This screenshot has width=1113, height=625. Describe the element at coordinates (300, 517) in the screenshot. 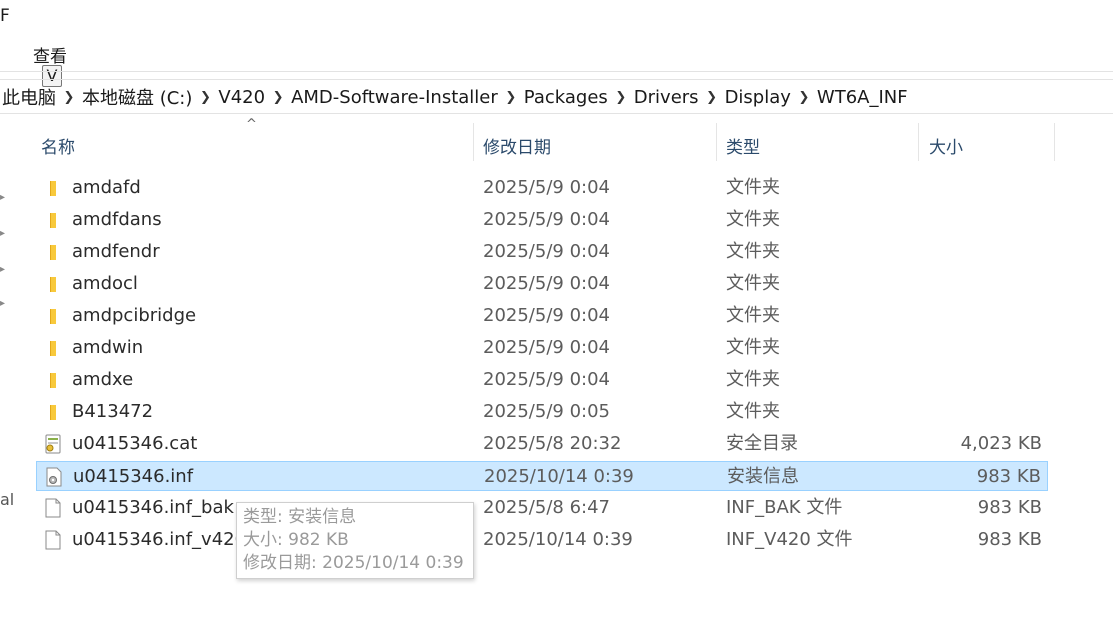

I see `tooltip-type: 类型: 安装信息` at that location.